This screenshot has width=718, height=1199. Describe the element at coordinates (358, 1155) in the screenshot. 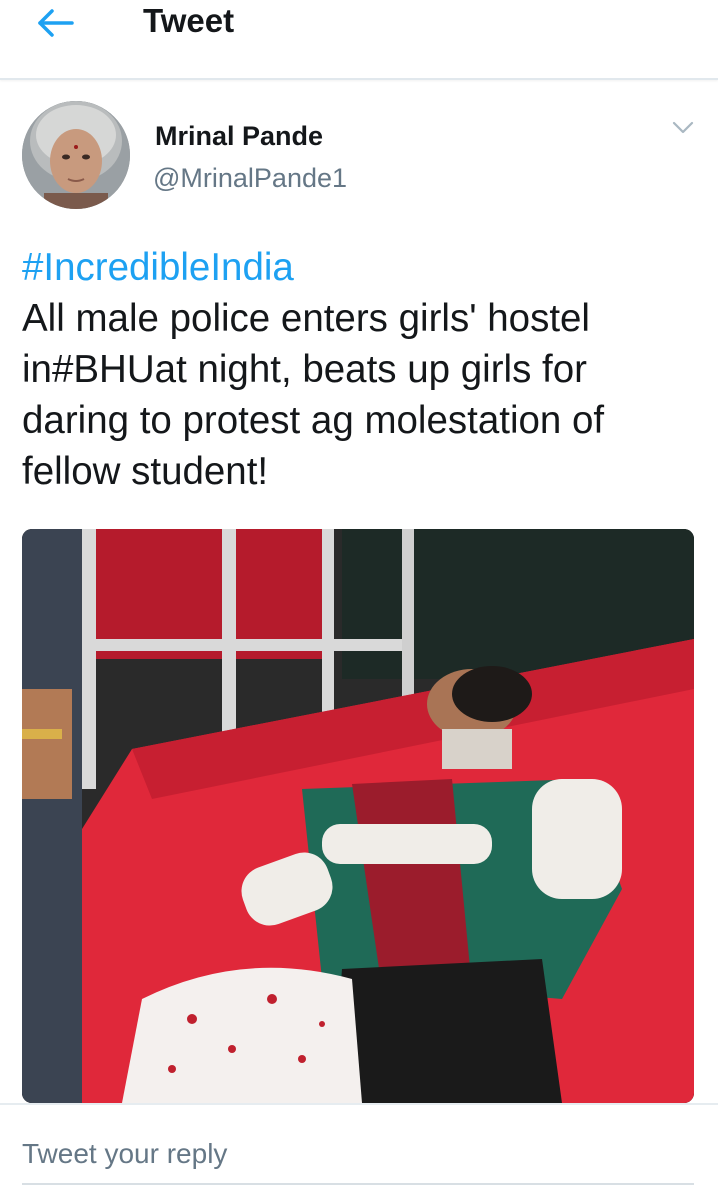

I see `reply-input` at that location.